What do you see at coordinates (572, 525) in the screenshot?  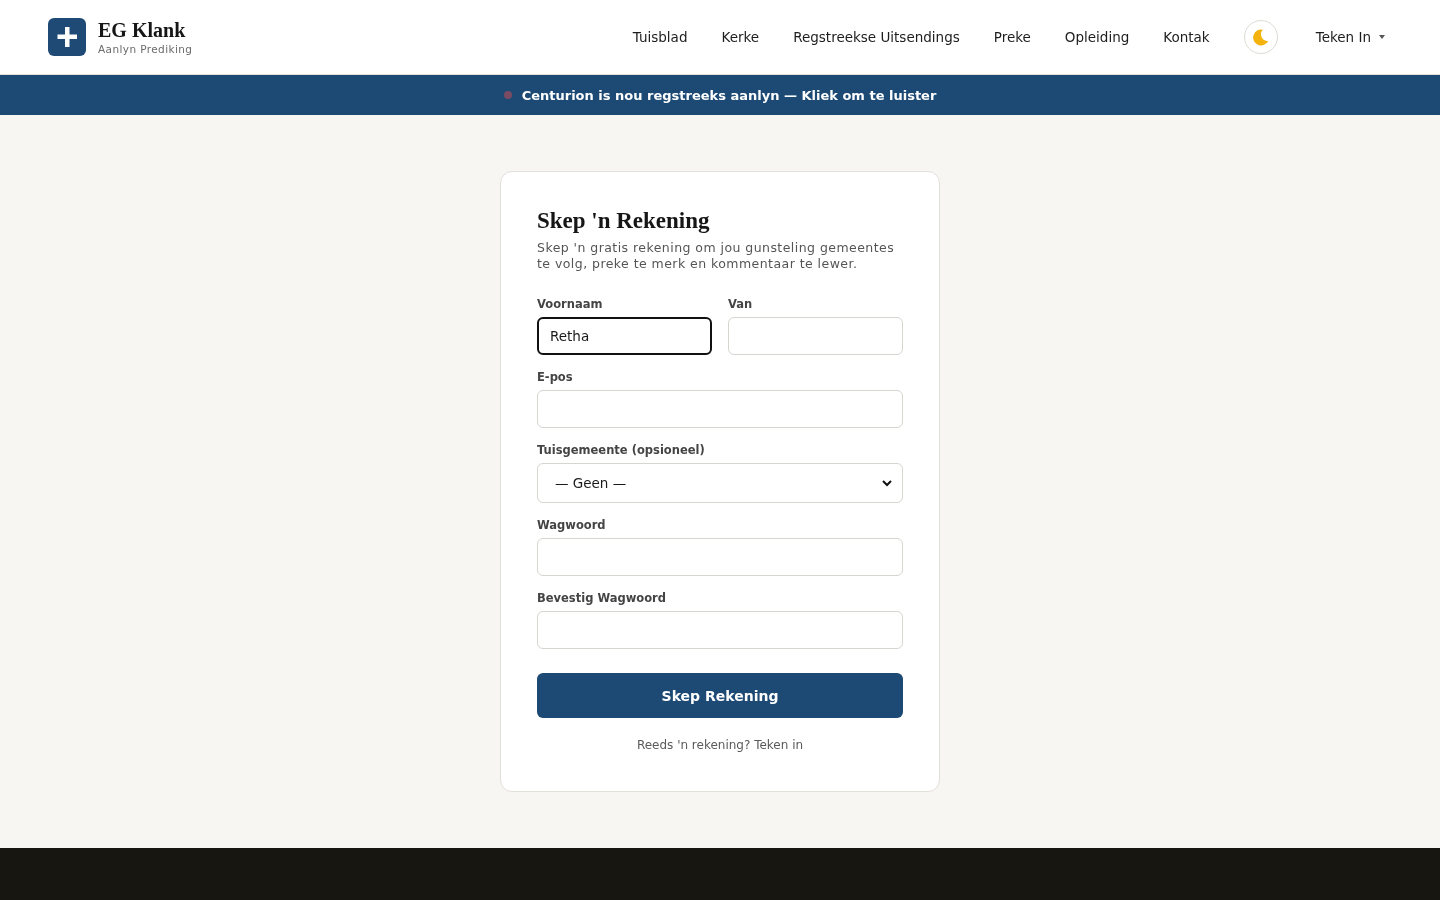 I see `field-label: Wagwoord` at bounding box center [572, 525].